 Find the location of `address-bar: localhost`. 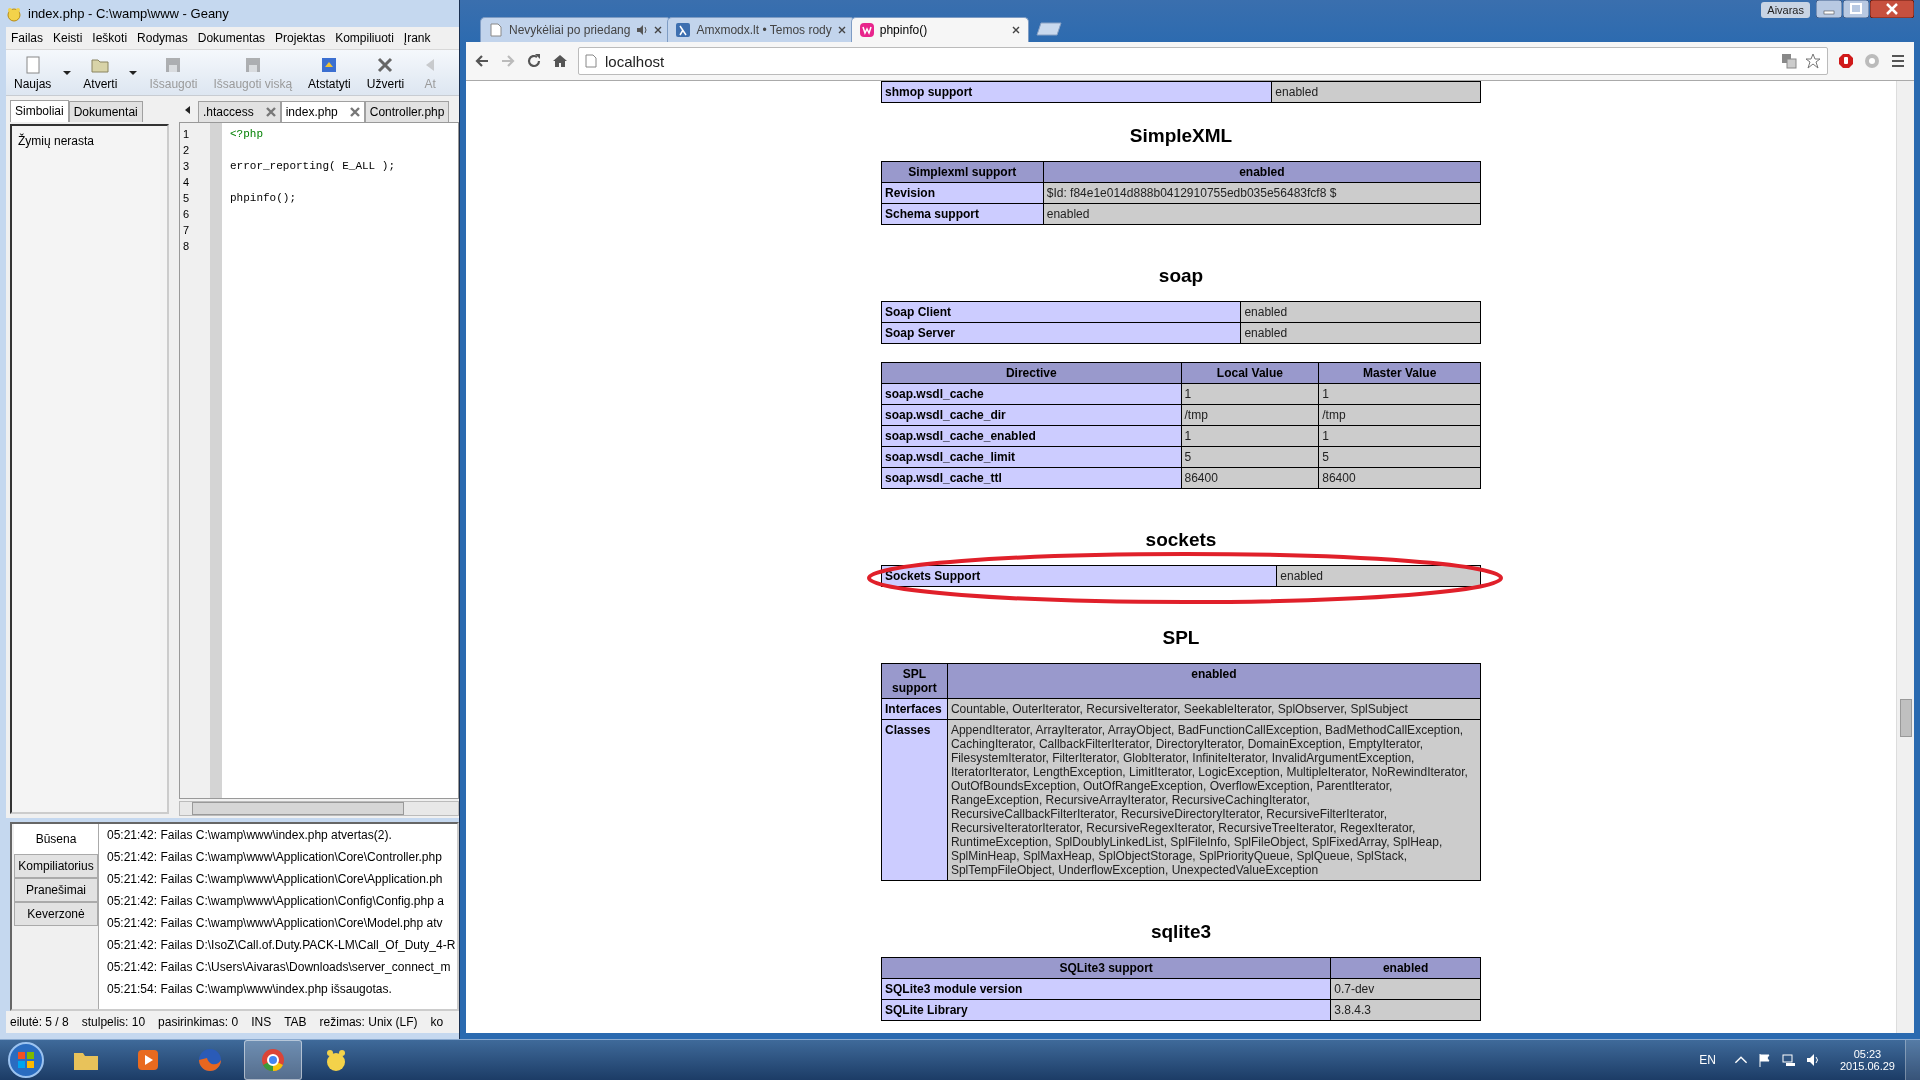

address-bar: localhost is located at coordinates (1203, 61).